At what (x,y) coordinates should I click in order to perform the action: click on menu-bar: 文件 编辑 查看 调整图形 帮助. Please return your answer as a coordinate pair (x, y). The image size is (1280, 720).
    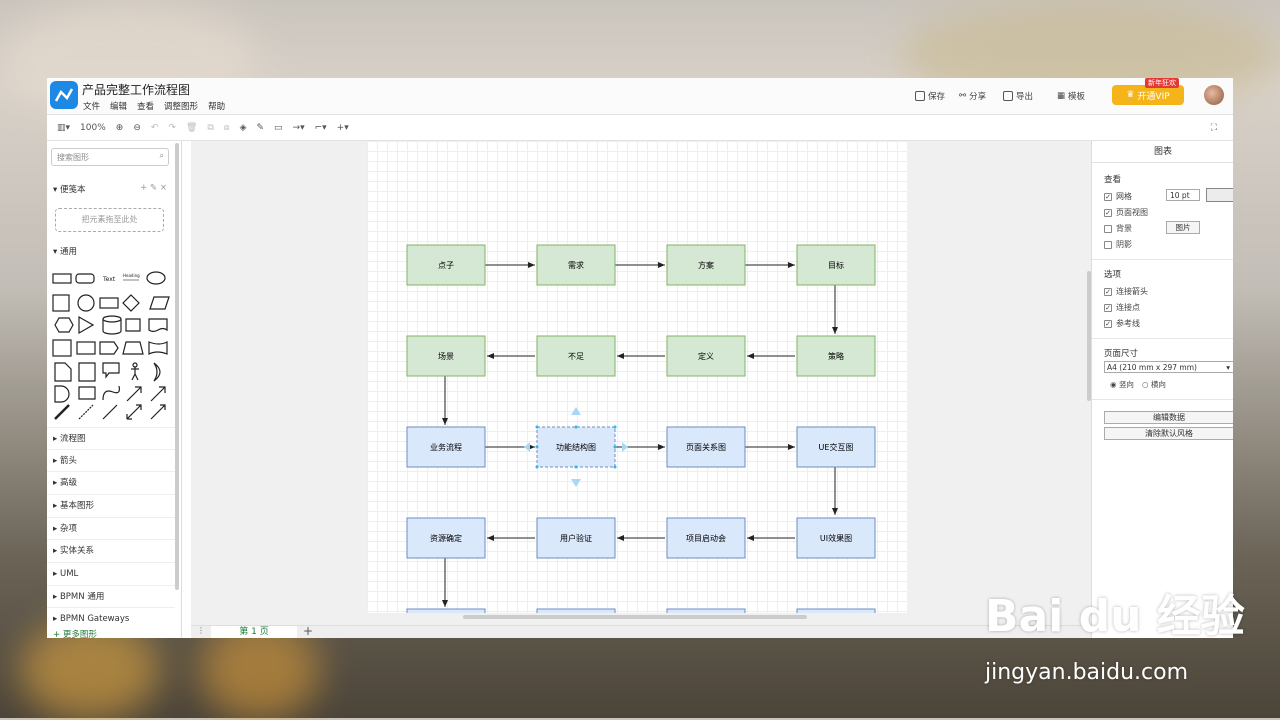
    Looking at the image, I should click on (154, 106).